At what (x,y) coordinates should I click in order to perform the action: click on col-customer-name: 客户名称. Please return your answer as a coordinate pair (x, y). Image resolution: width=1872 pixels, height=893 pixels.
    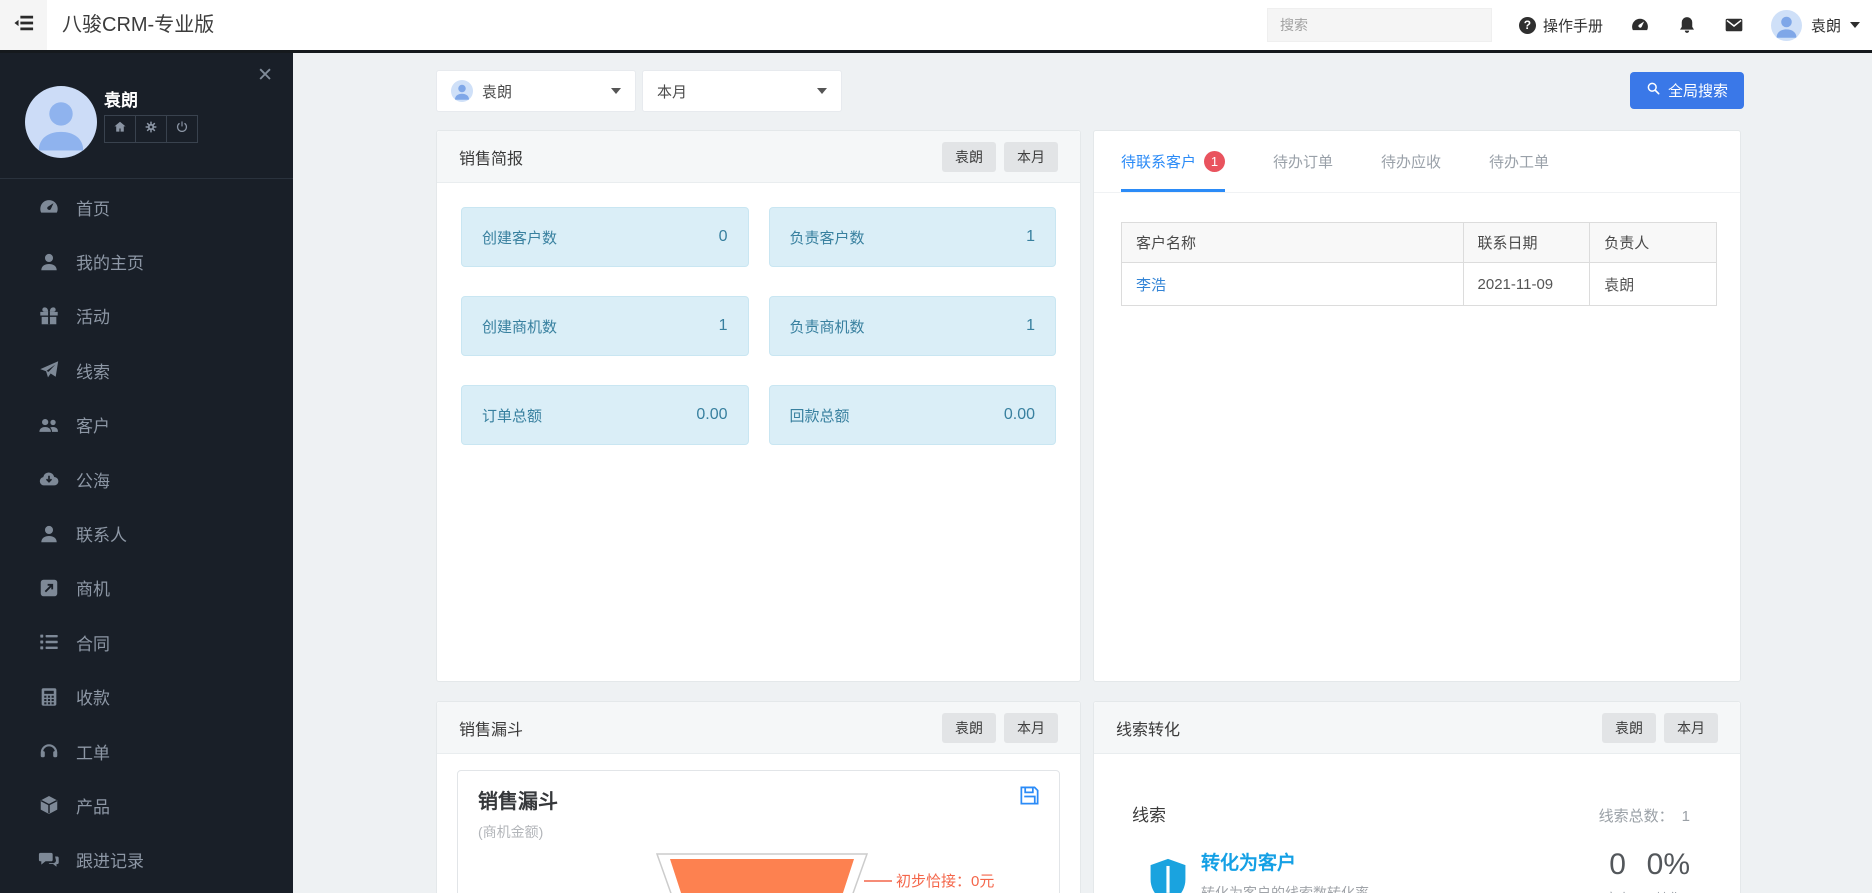
    Looking at the image, I should click on (1292, 242).